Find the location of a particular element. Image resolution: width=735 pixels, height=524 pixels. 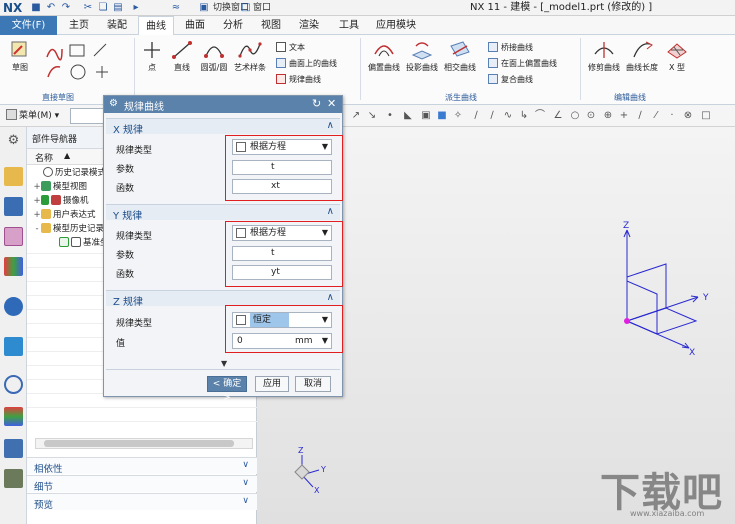

tab-curve: 曲线 is located at coordinates (156, 26).